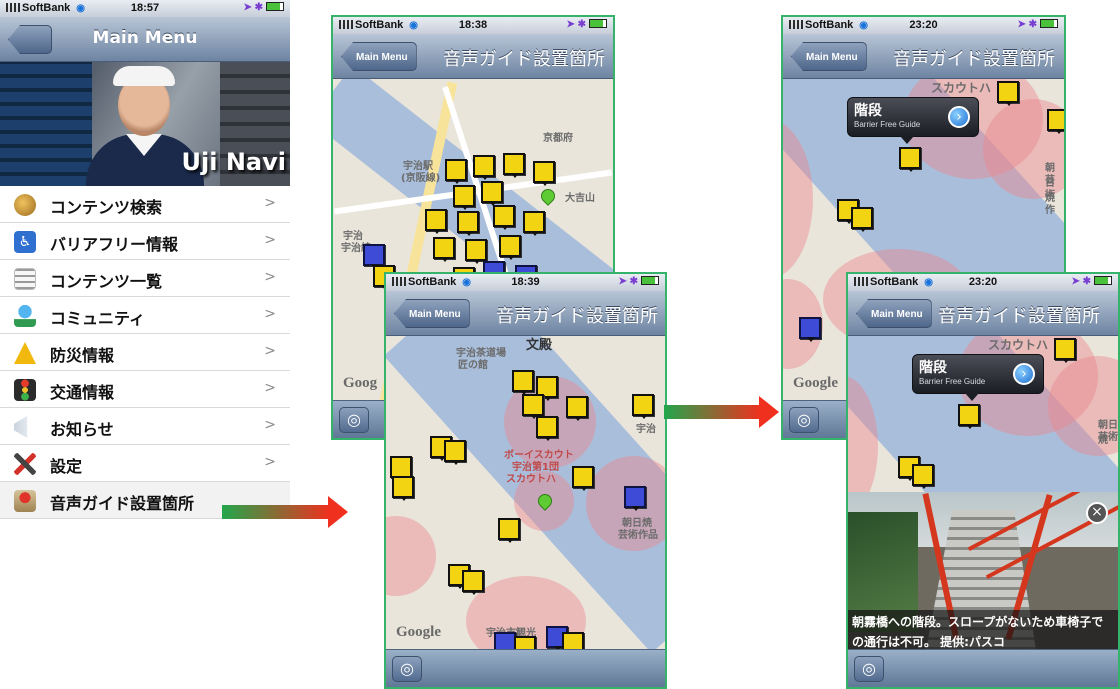 Image resolution: width=1120 pixels, height=689 pixels. Describe the element at coordinates (25, 501) in the screenshot. I see `map-pin-icon` at that location.